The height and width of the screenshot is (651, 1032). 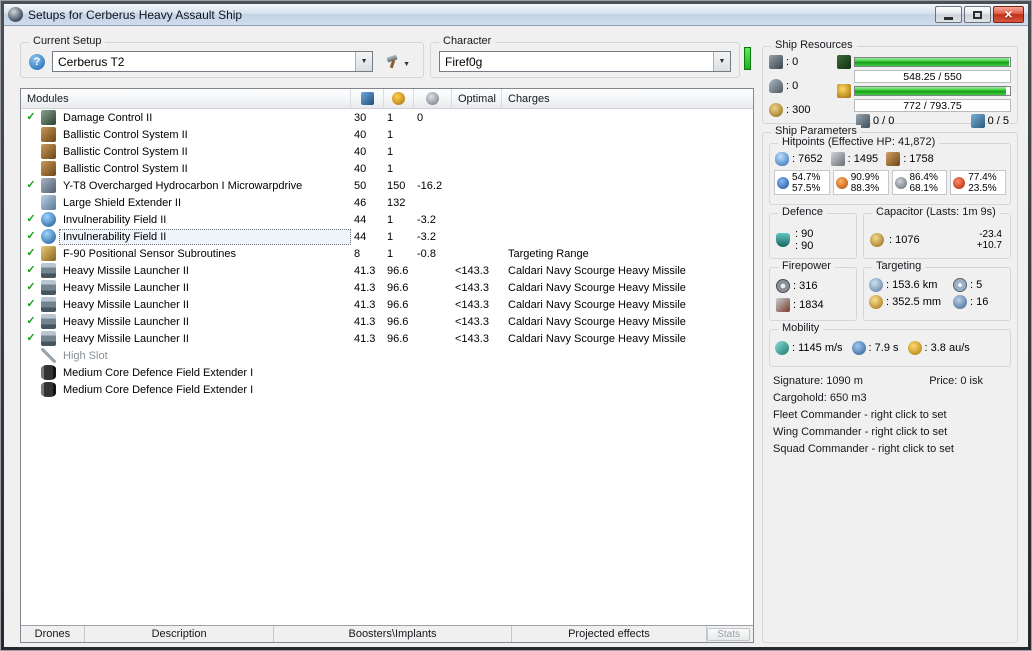 I want to click on em-resist-icon, so click(x=783, y=182).